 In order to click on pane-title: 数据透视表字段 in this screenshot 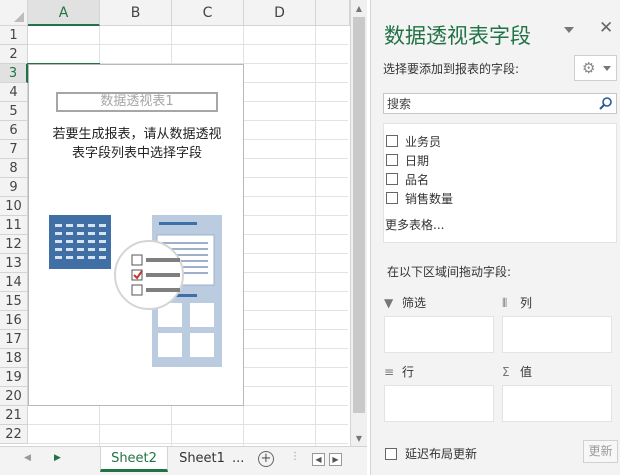, I will do `click(457, 36)`.